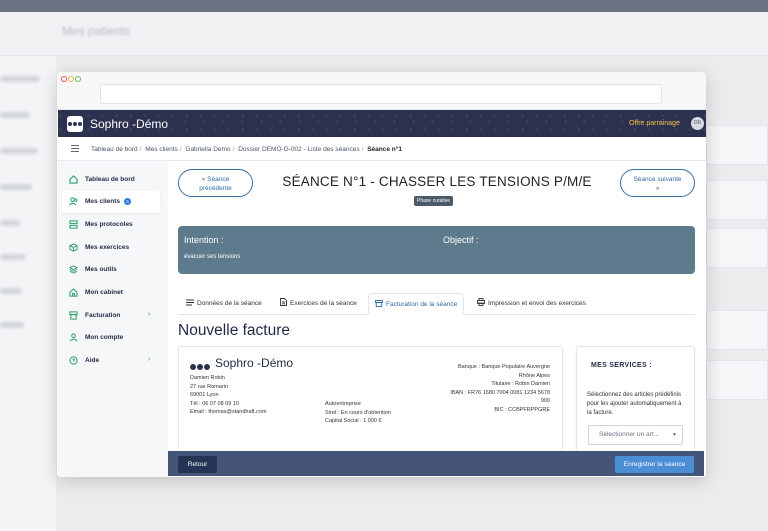 The width and height of the screenshot is (768, 531). What do you see at coordinates (197, 464) in the screenshot?
I see `back-button: Retour` at bounding box center [197, 464].